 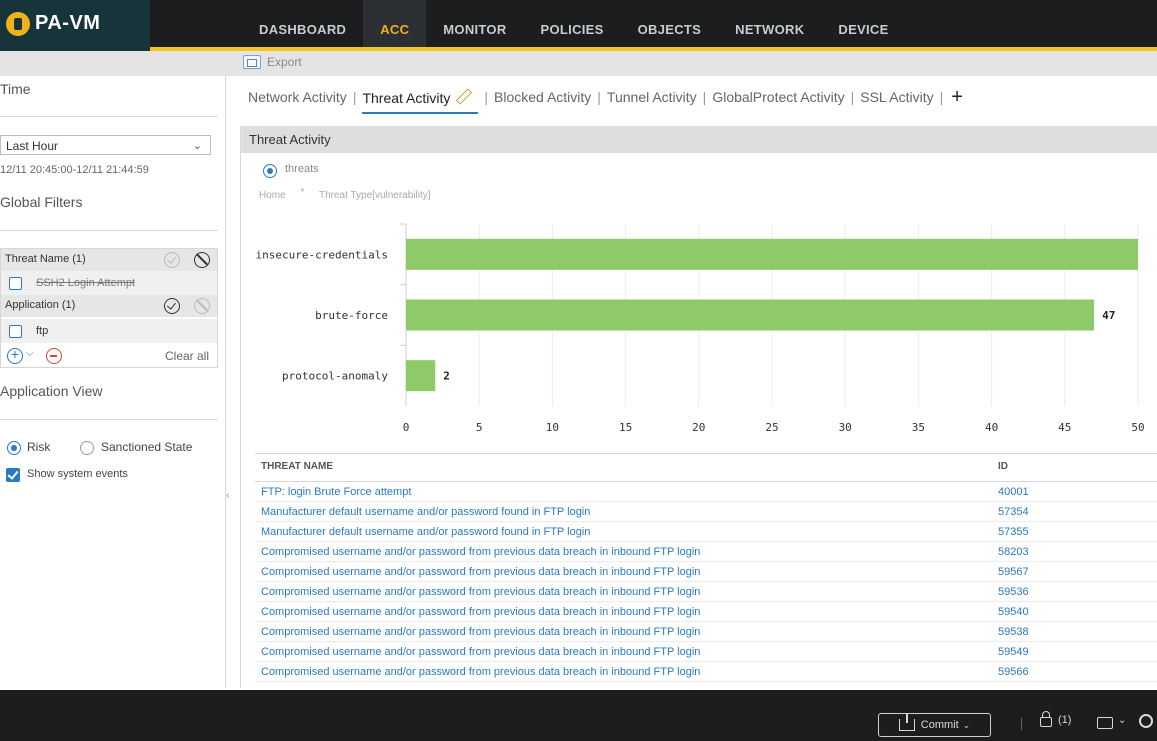 What do you see at coordinates (87, 448) in the screenshot?
I see `sanctioned-state-radio` at bounding box center [87, 448].